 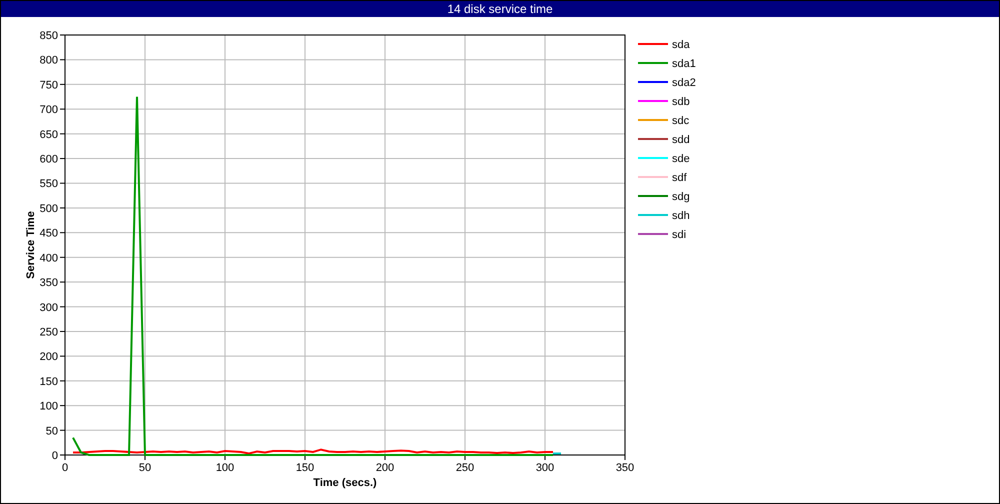 I want to click on window-title: 14 disk service time, so click(x=500, y=9).